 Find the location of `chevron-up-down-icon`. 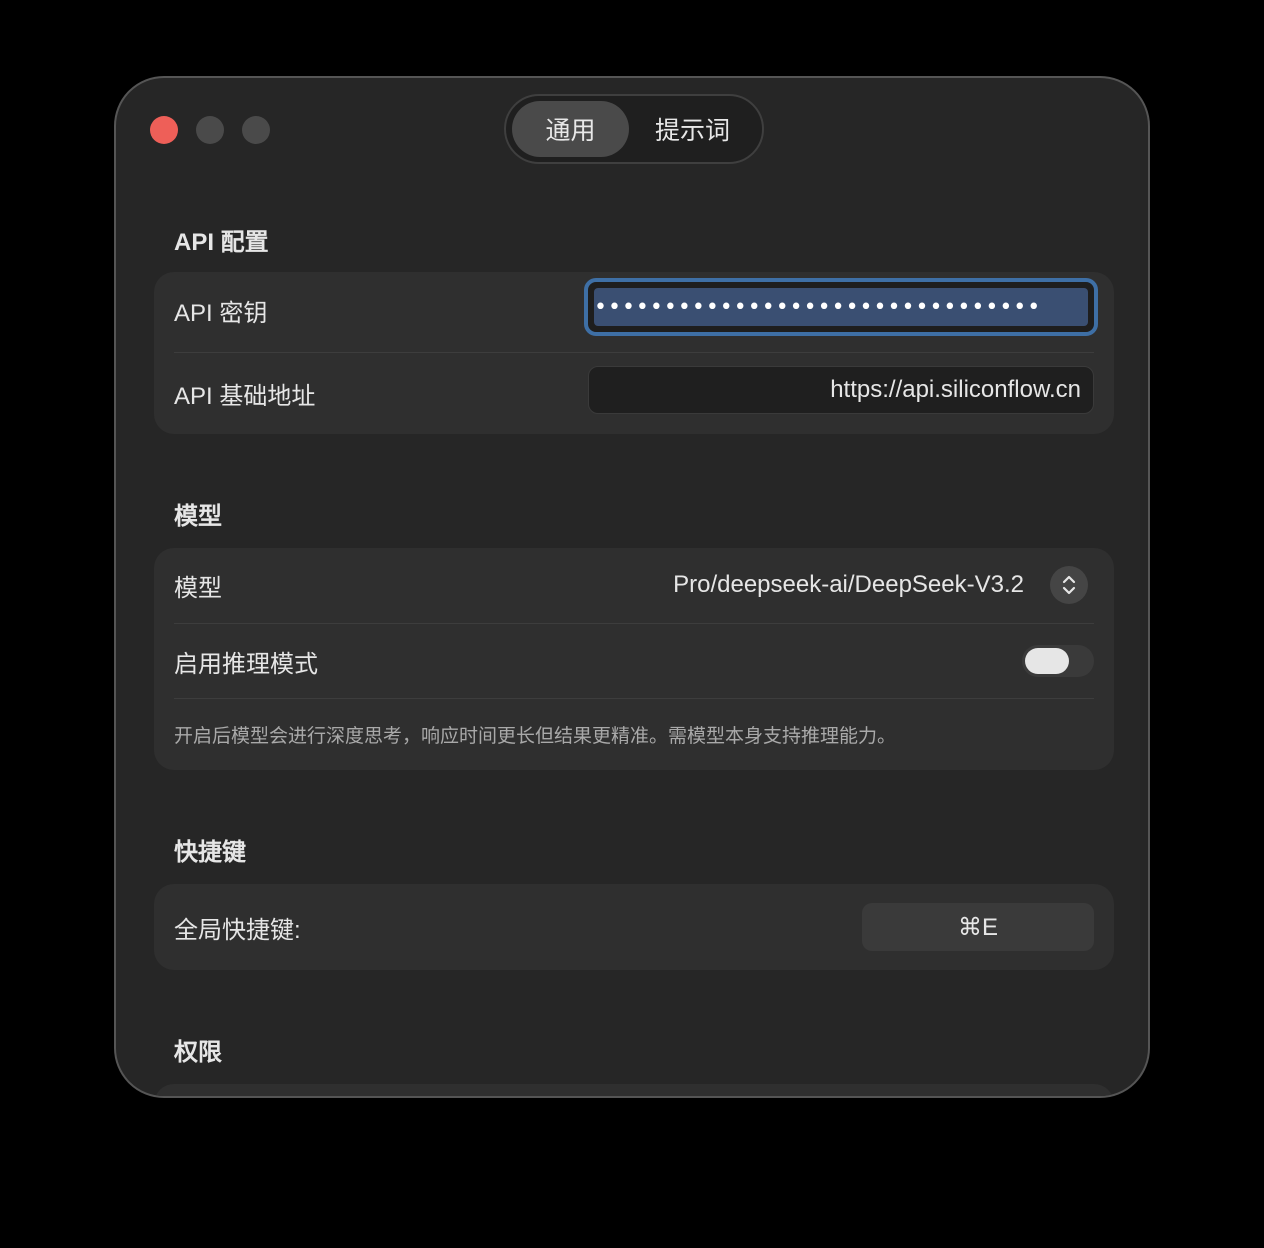

chevron-up-down-icon is located at coordinates (1069, 585).